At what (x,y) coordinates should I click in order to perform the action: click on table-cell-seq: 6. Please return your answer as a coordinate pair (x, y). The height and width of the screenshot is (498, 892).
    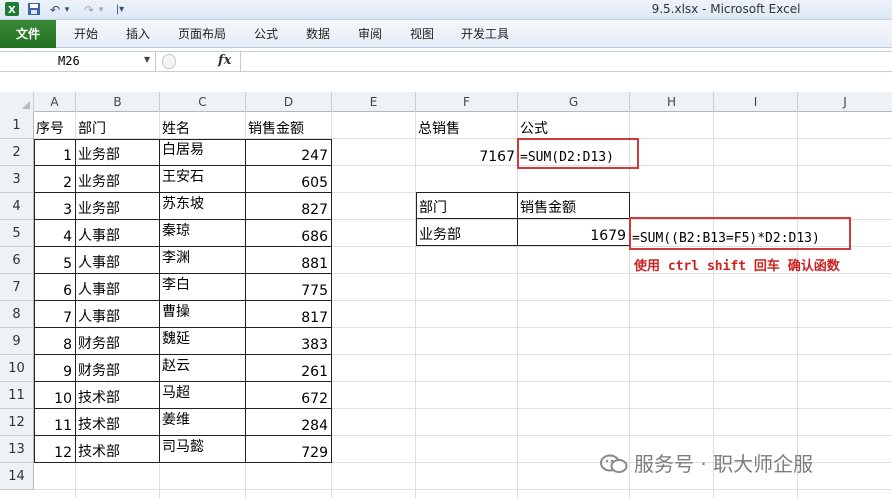
    Looking at the image, I should click on (55, 287).